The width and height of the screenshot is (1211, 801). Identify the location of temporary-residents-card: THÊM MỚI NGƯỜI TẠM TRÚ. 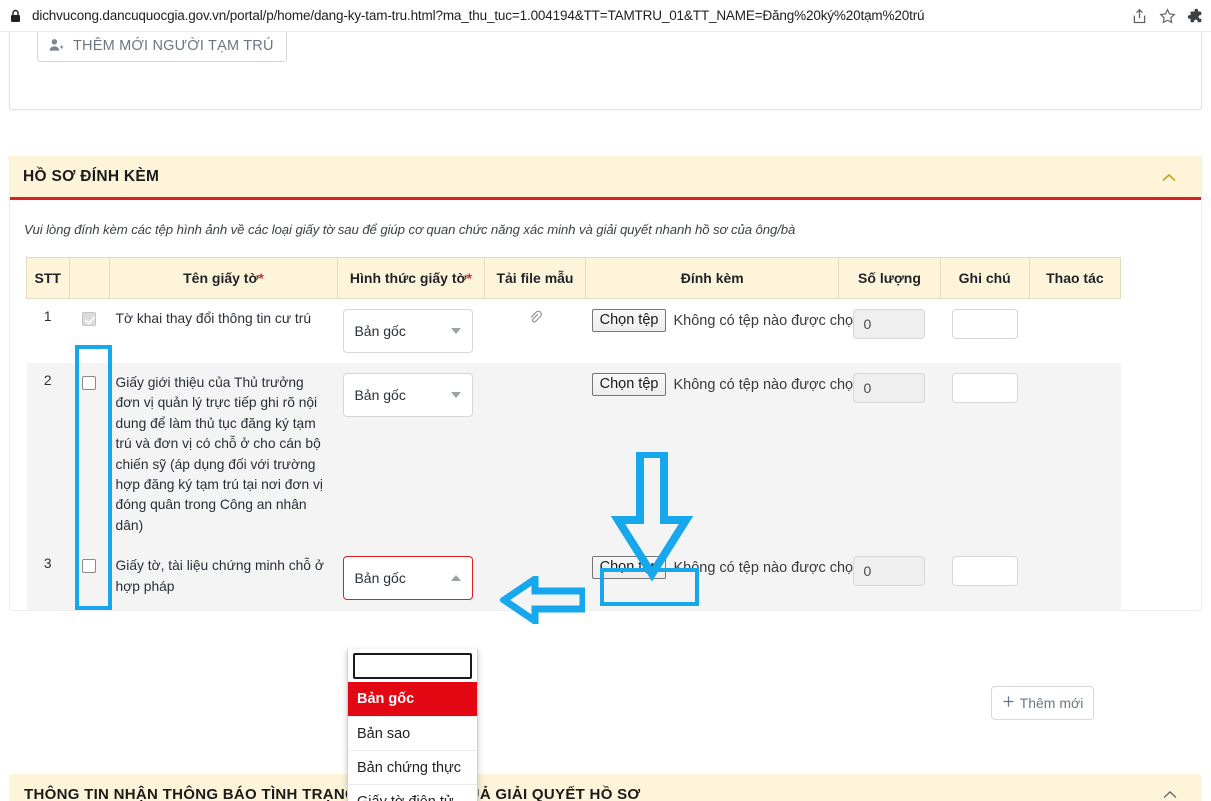
(605, 71).